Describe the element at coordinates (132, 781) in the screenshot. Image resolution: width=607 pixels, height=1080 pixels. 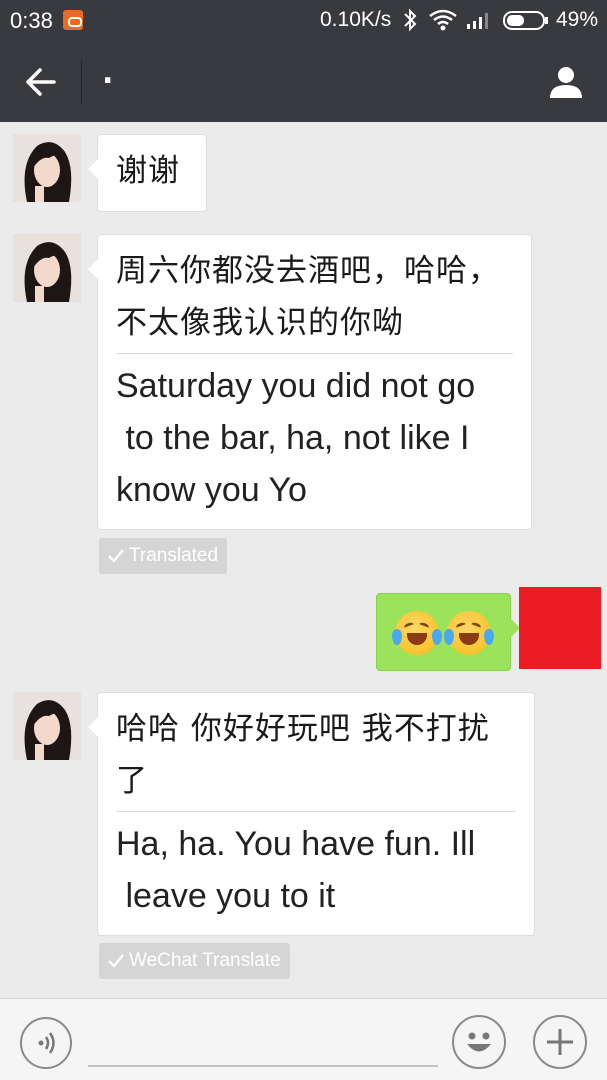
I see `message-text-line: 了` at that location.